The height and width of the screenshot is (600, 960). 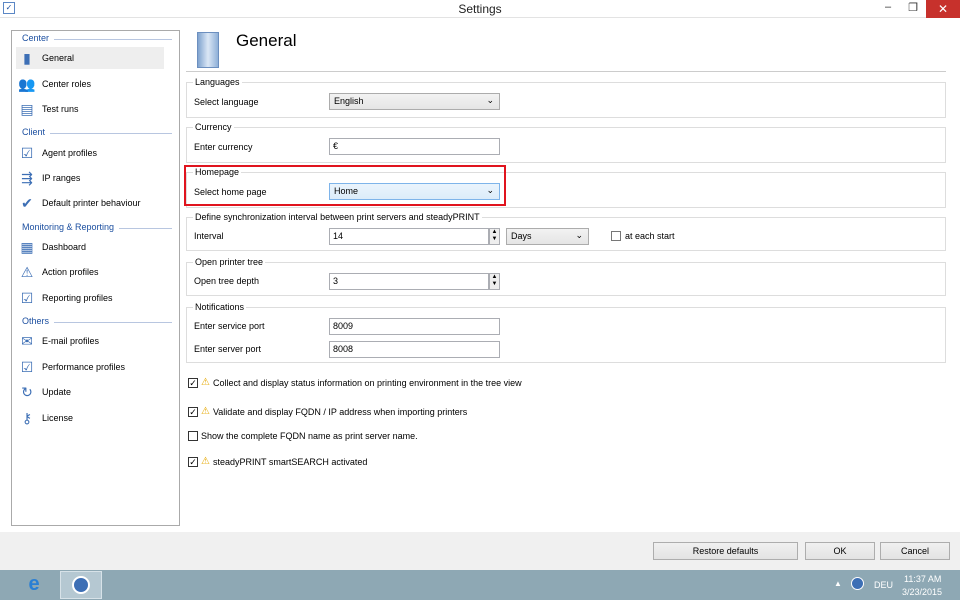 What do you see at coordinates (27, 108) in the screenshot?
I see `monitor-icon: ▤` at bounding box center [27, 108].